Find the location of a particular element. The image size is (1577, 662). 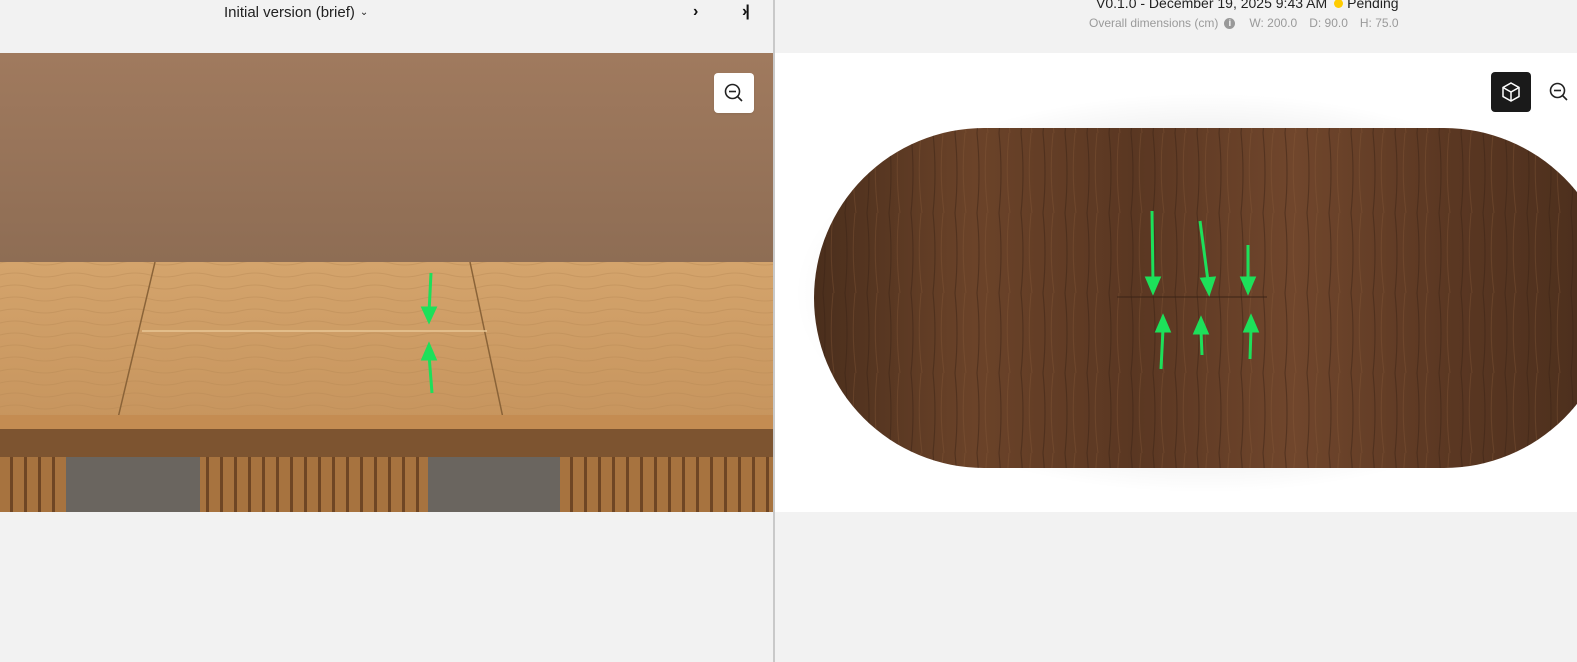

zoom-out-button-left is located at coordinates (734, 93).